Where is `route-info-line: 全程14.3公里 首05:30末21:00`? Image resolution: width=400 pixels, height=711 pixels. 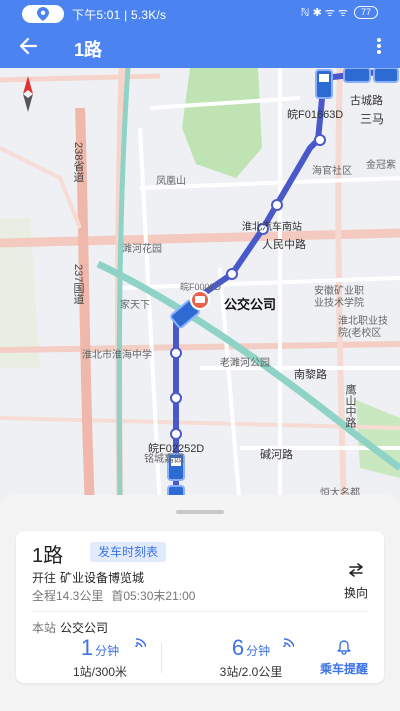
route-info-line: 全程14.3公里 首05:30末21:00 is located at coordinates (113, 595).